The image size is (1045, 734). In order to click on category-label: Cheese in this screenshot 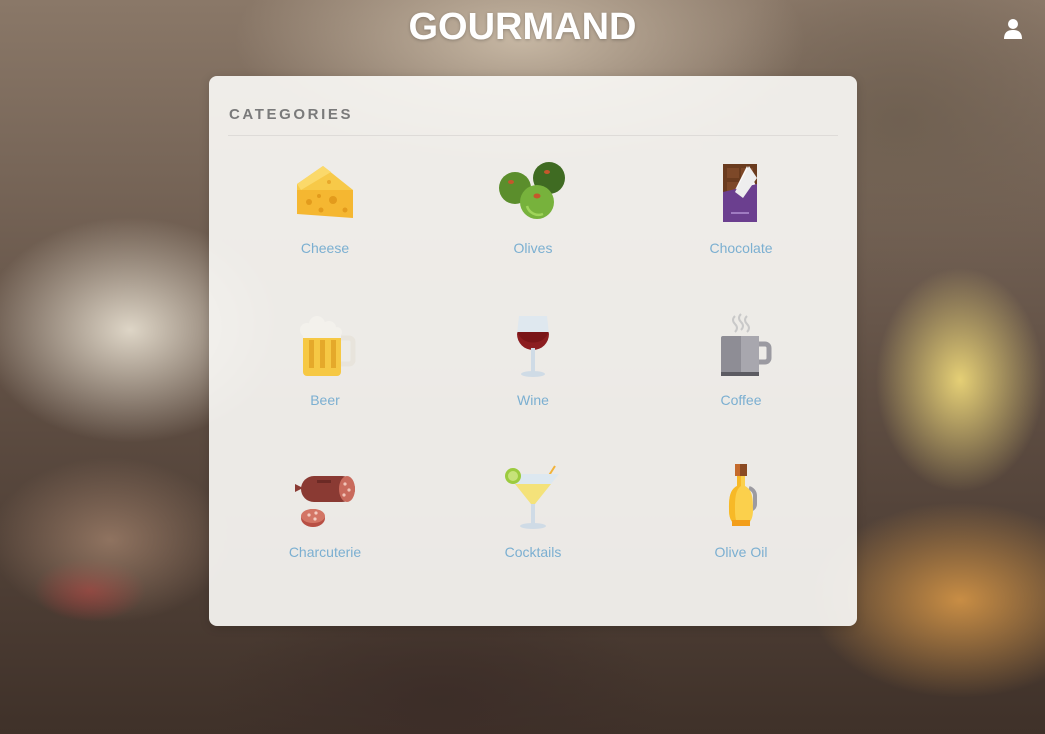, I will do `click(325, 248)`.